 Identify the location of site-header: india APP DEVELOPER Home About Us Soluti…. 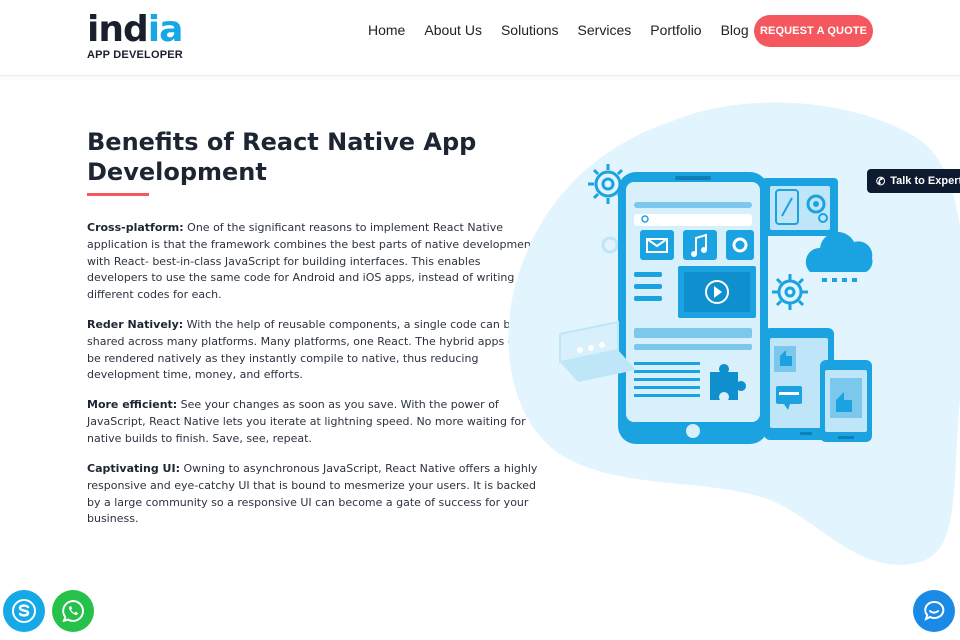
(480, 38).